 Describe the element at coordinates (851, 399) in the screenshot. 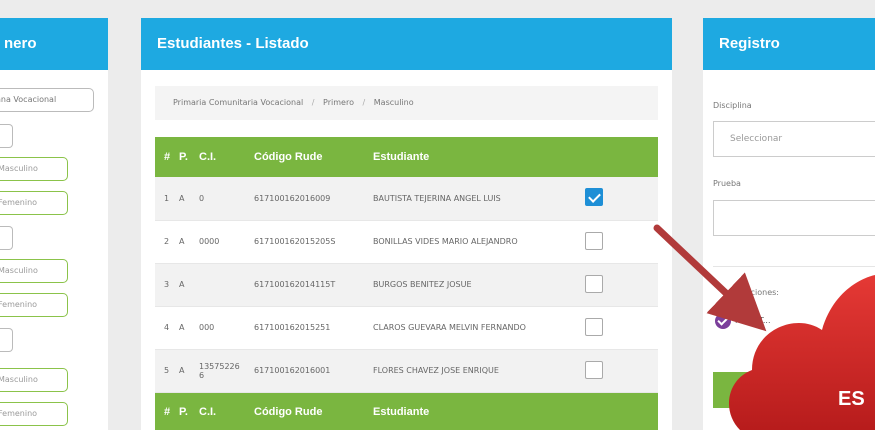

I see `cloud-text: ES` at that location.